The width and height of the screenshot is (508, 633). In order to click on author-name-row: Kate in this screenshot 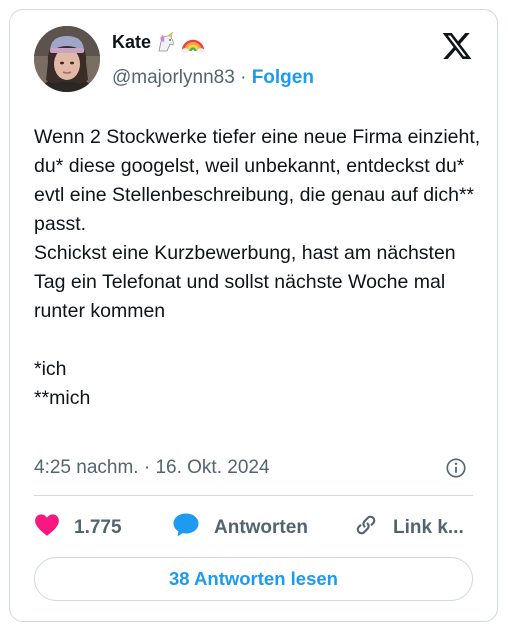, I will do `click(158, 42)`.